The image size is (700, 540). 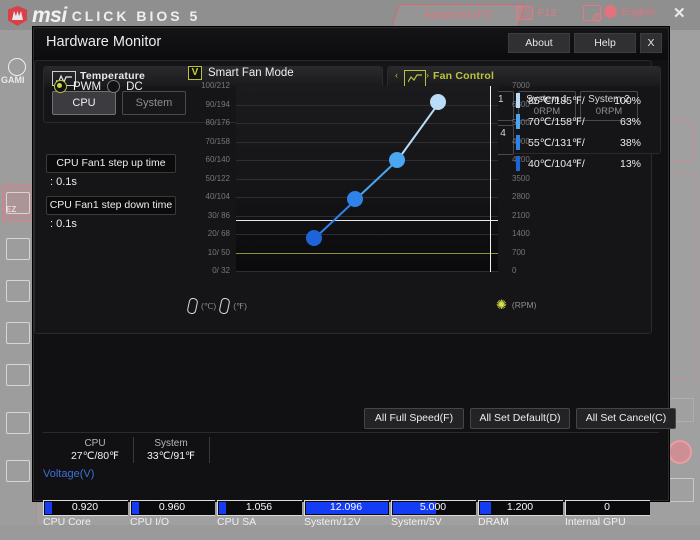 What do you see at coordinates (626, 418) in the screenshot?
I see `all-set-cancel-button: All Set Cancel(C)` at bounding box center [626, 418].